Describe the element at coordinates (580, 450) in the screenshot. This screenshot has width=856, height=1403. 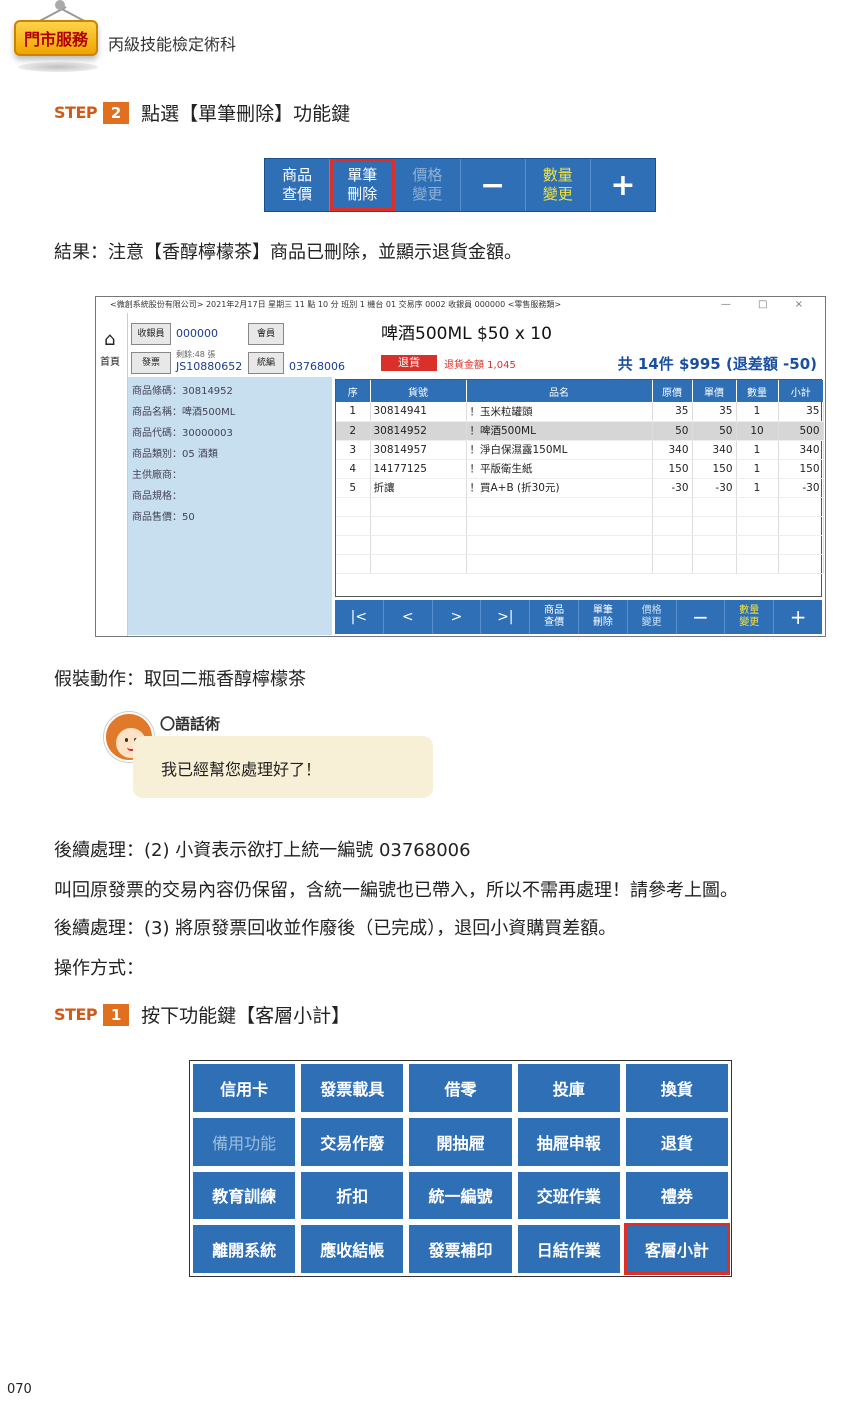
I see `table-row: 3 30814957 ！淨白保濕露150ML 340 340 1 340` at that location.